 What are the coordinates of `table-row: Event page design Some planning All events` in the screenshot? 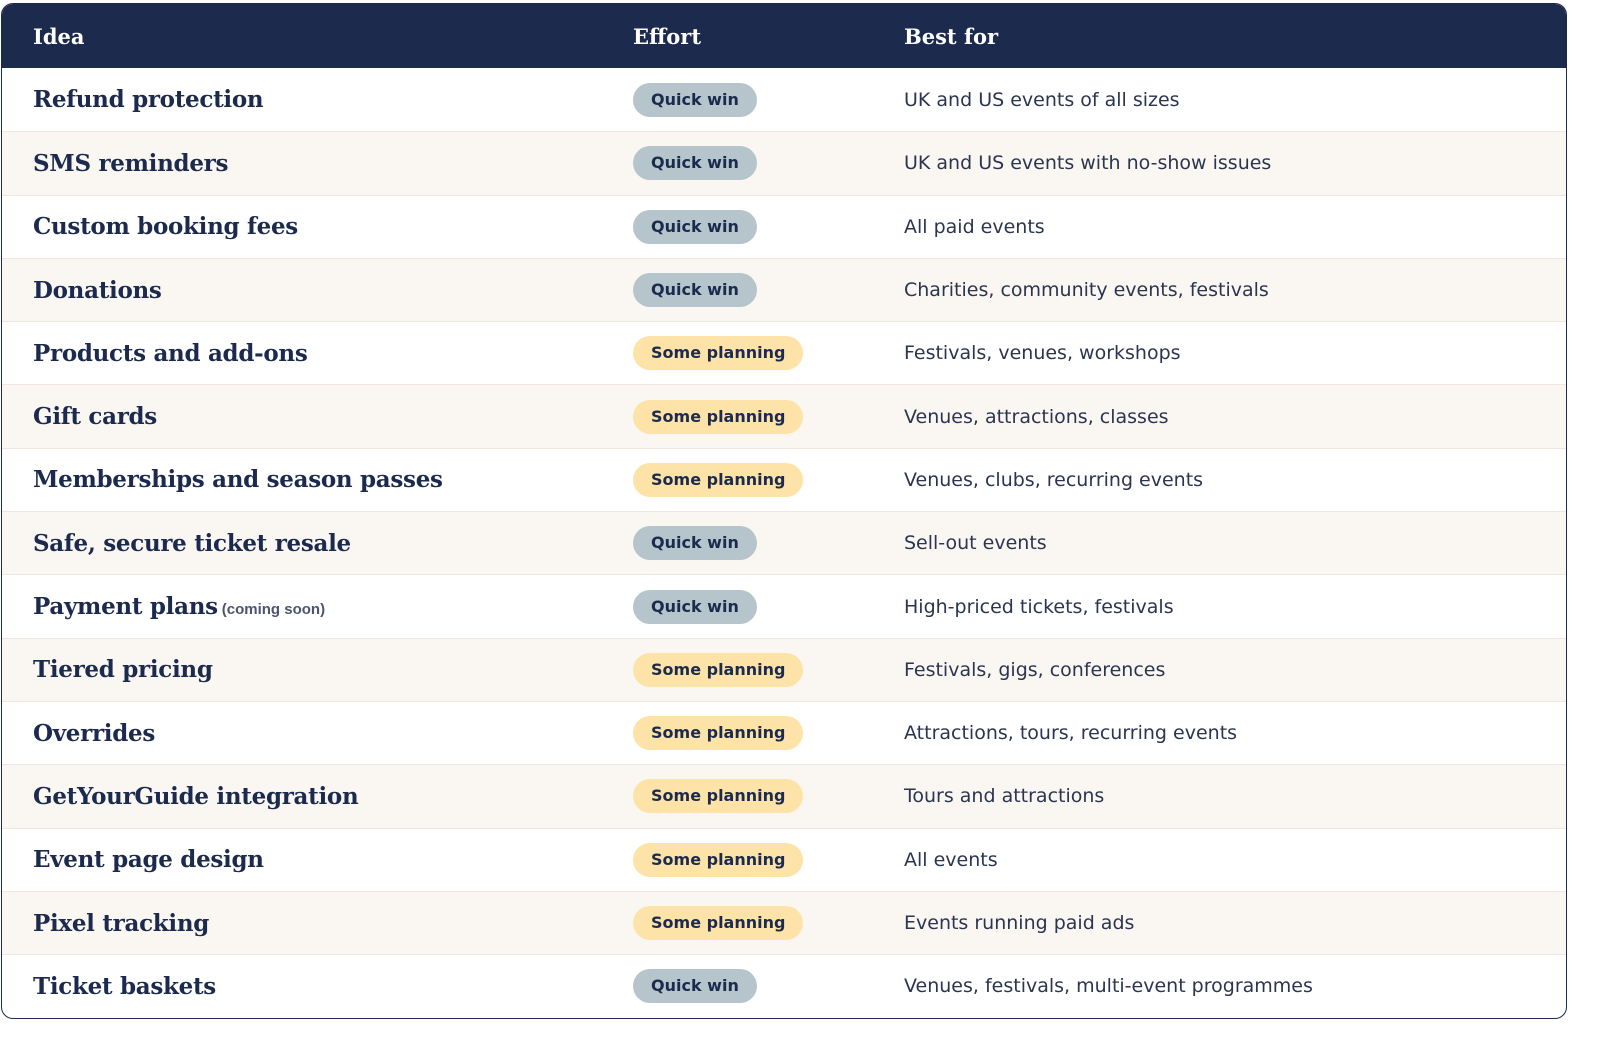 It's located at (784, 859).